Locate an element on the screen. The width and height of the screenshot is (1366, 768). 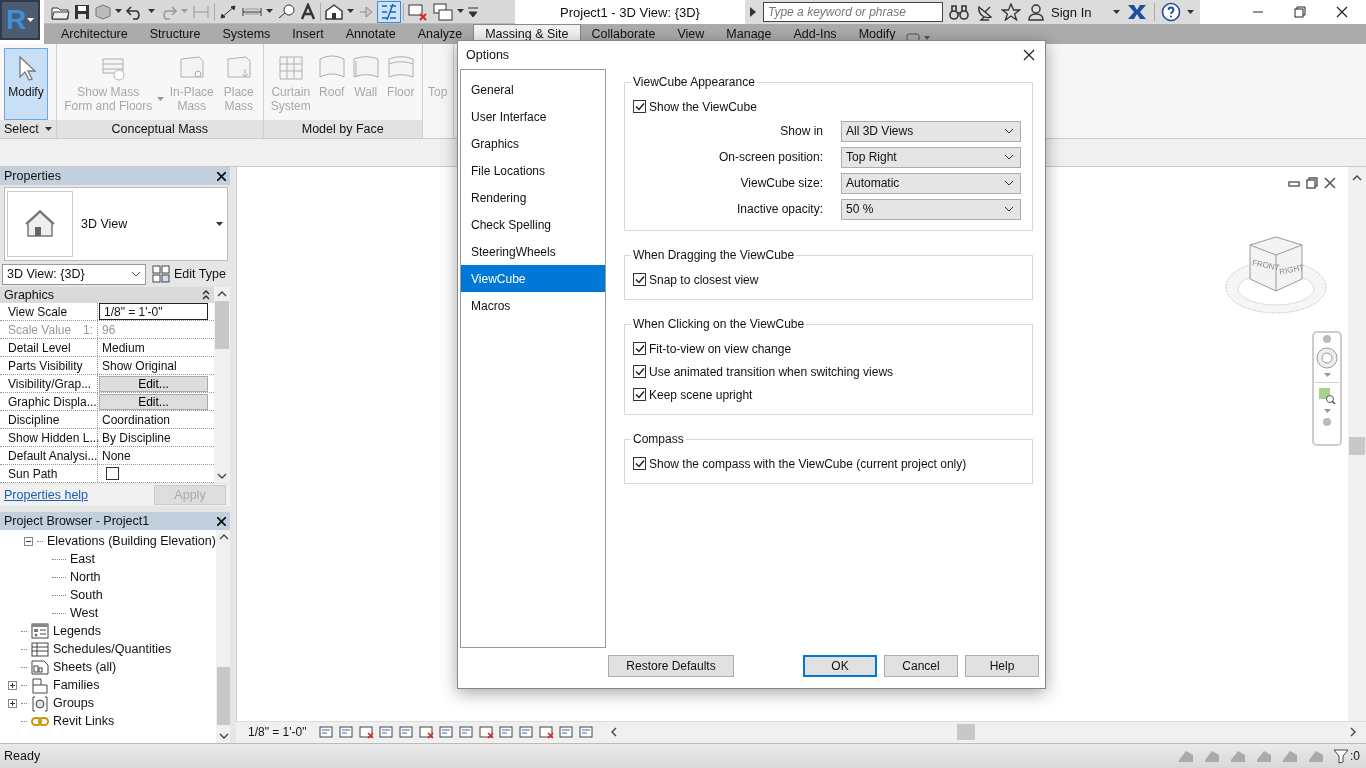
property-label: Scale Value is located at coordinates (40, 329).